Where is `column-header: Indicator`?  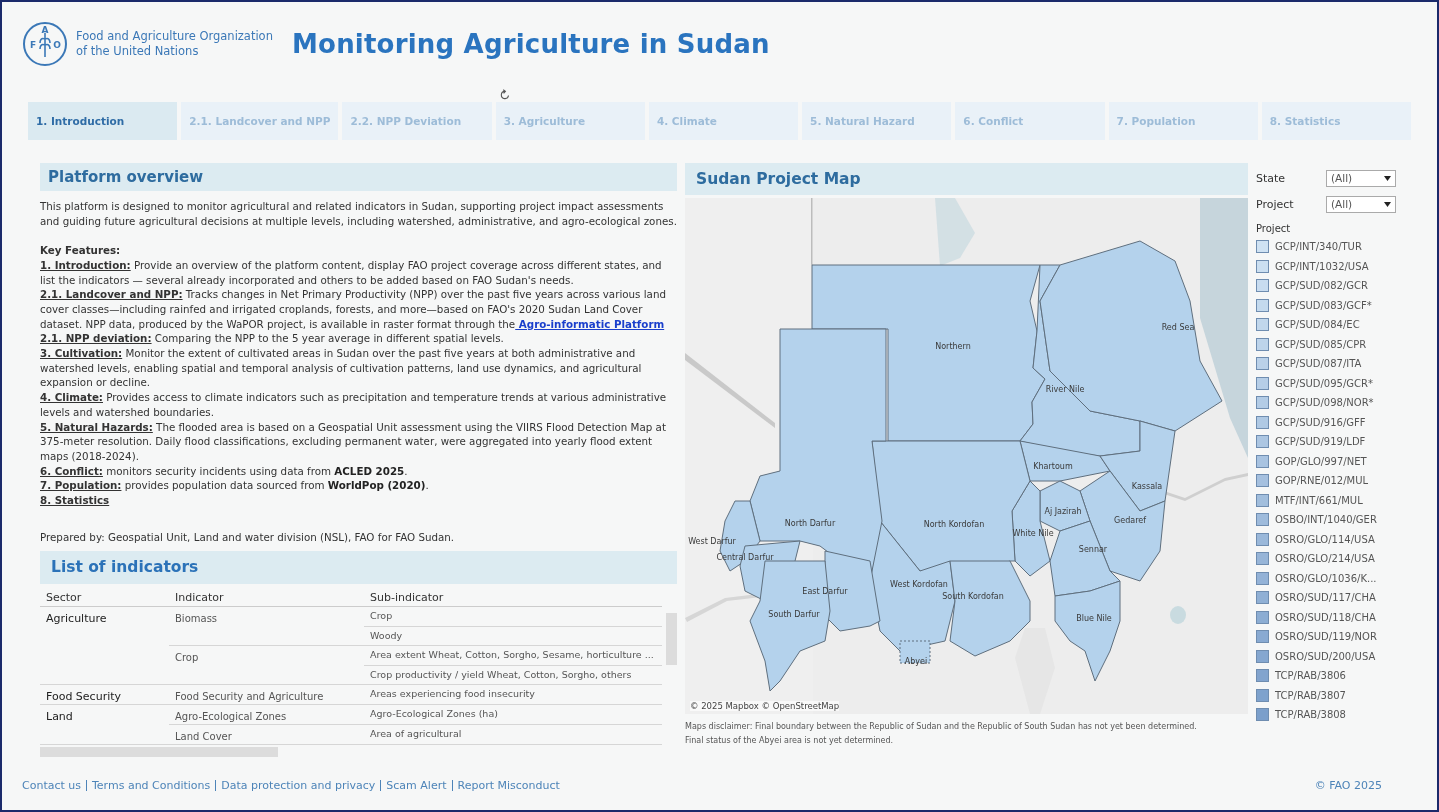 column-header: Indicator is located at coordinates (199, 598).